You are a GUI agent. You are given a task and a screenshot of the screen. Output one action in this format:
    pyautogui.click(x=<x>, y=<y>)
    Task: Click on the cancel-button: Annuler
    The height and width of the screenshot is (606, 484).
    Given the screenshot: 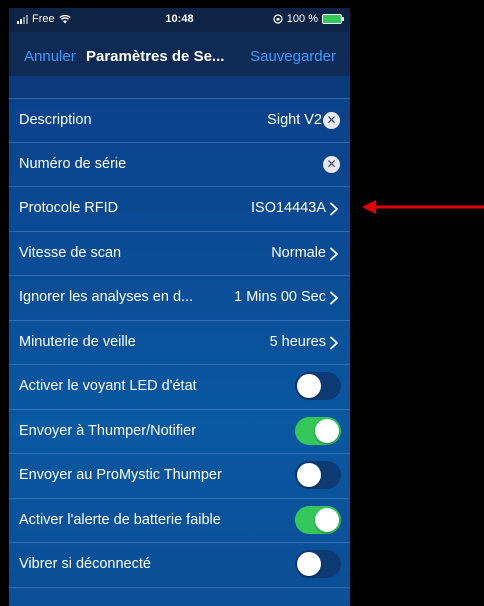 What is the action you would take?
    pyautogui.click(x=50, y=56)
    